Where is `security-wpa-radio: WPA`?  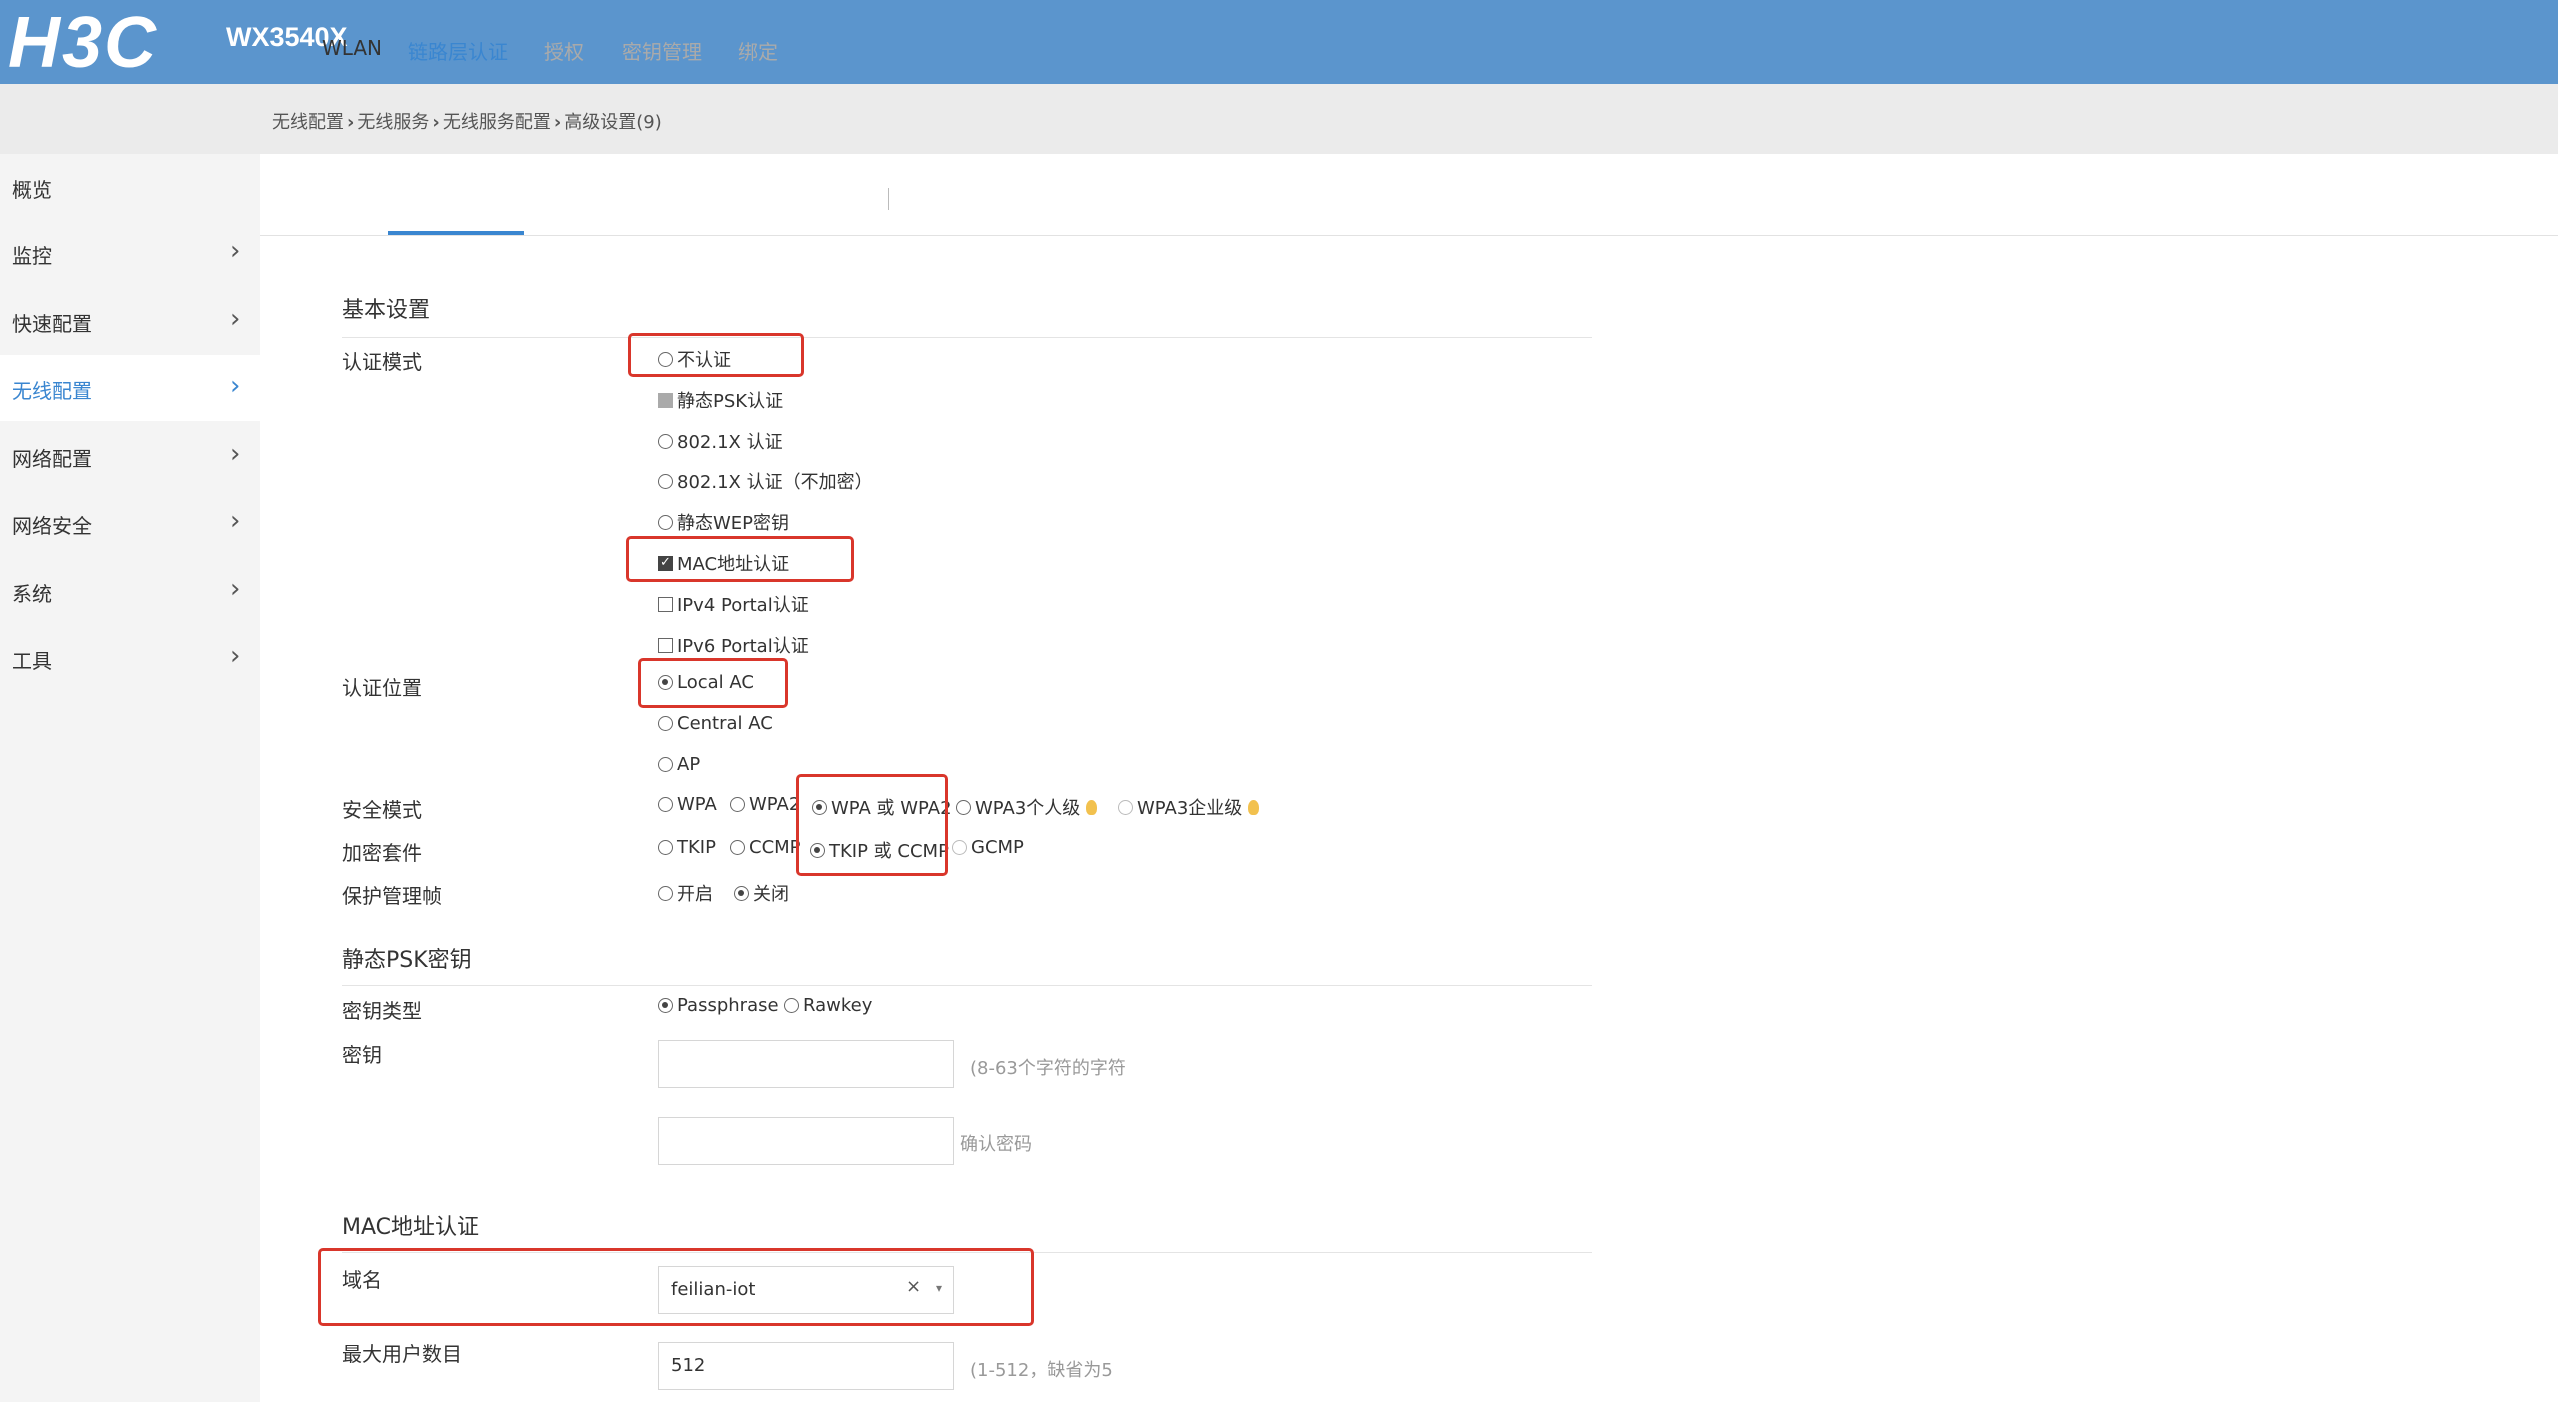
security-wpa-radio: WPA is located at coordinates (687, 804).